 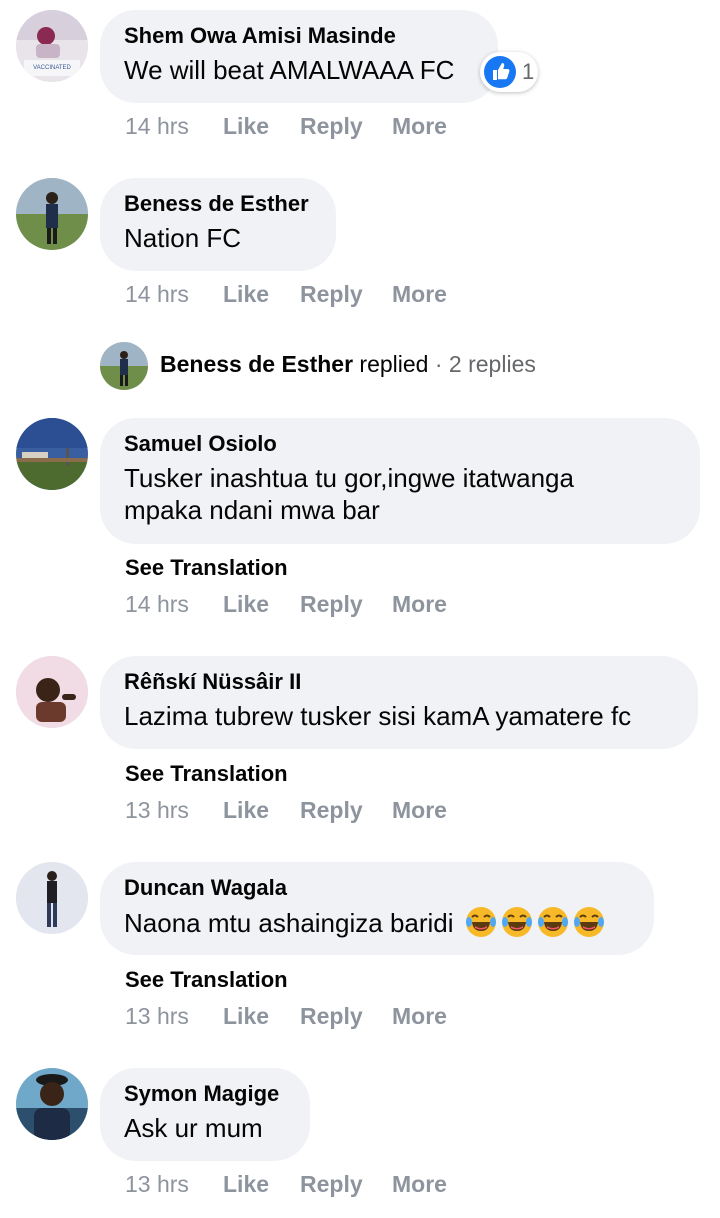 What do you see at coordinates (205, 1094) in the screenshot?
I see `comment-author: Symon Magige` at bounding box center [205, 1094].